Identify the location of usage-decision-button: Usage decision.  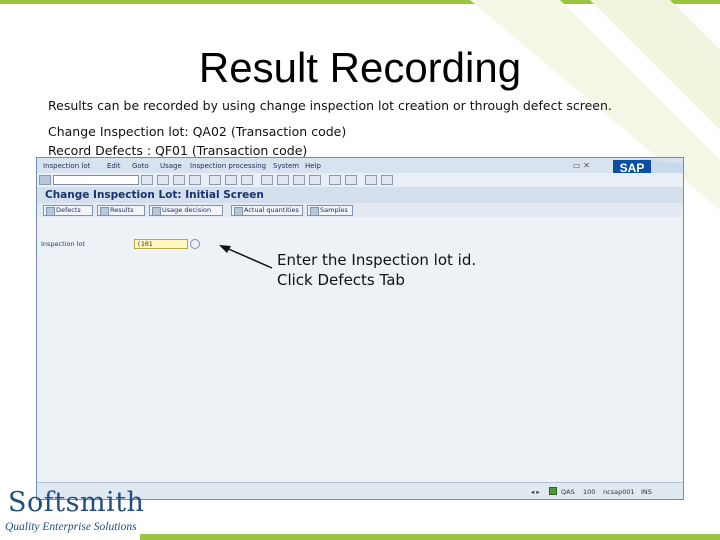
(186, 210).